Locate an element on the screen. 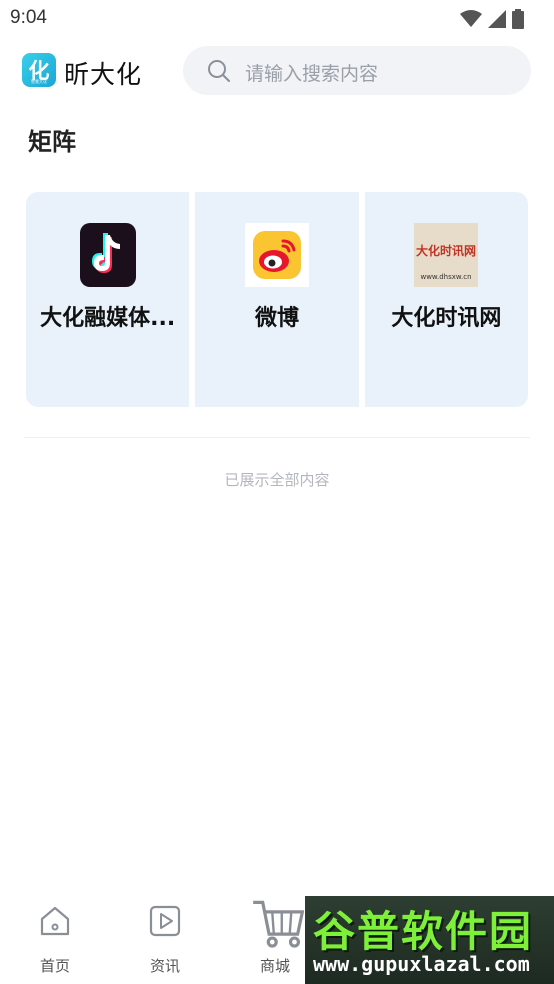 The width and height of the screenshot is (554, 984). status-icons is located at coordinates (492, 19).